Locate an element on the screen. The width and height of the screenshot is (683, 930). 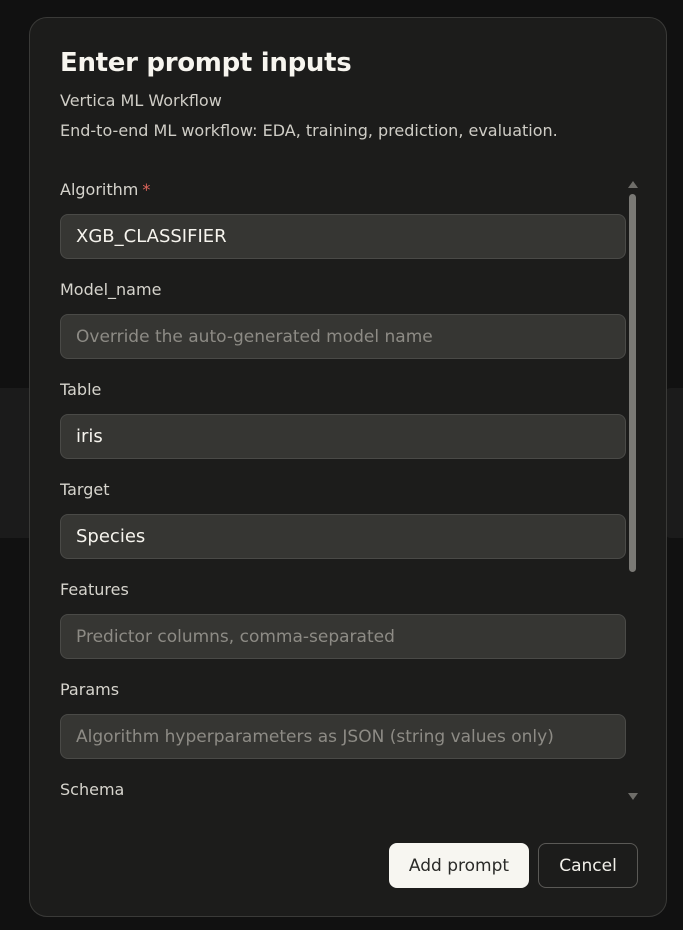
target-input is located at coordinates (343, 536).